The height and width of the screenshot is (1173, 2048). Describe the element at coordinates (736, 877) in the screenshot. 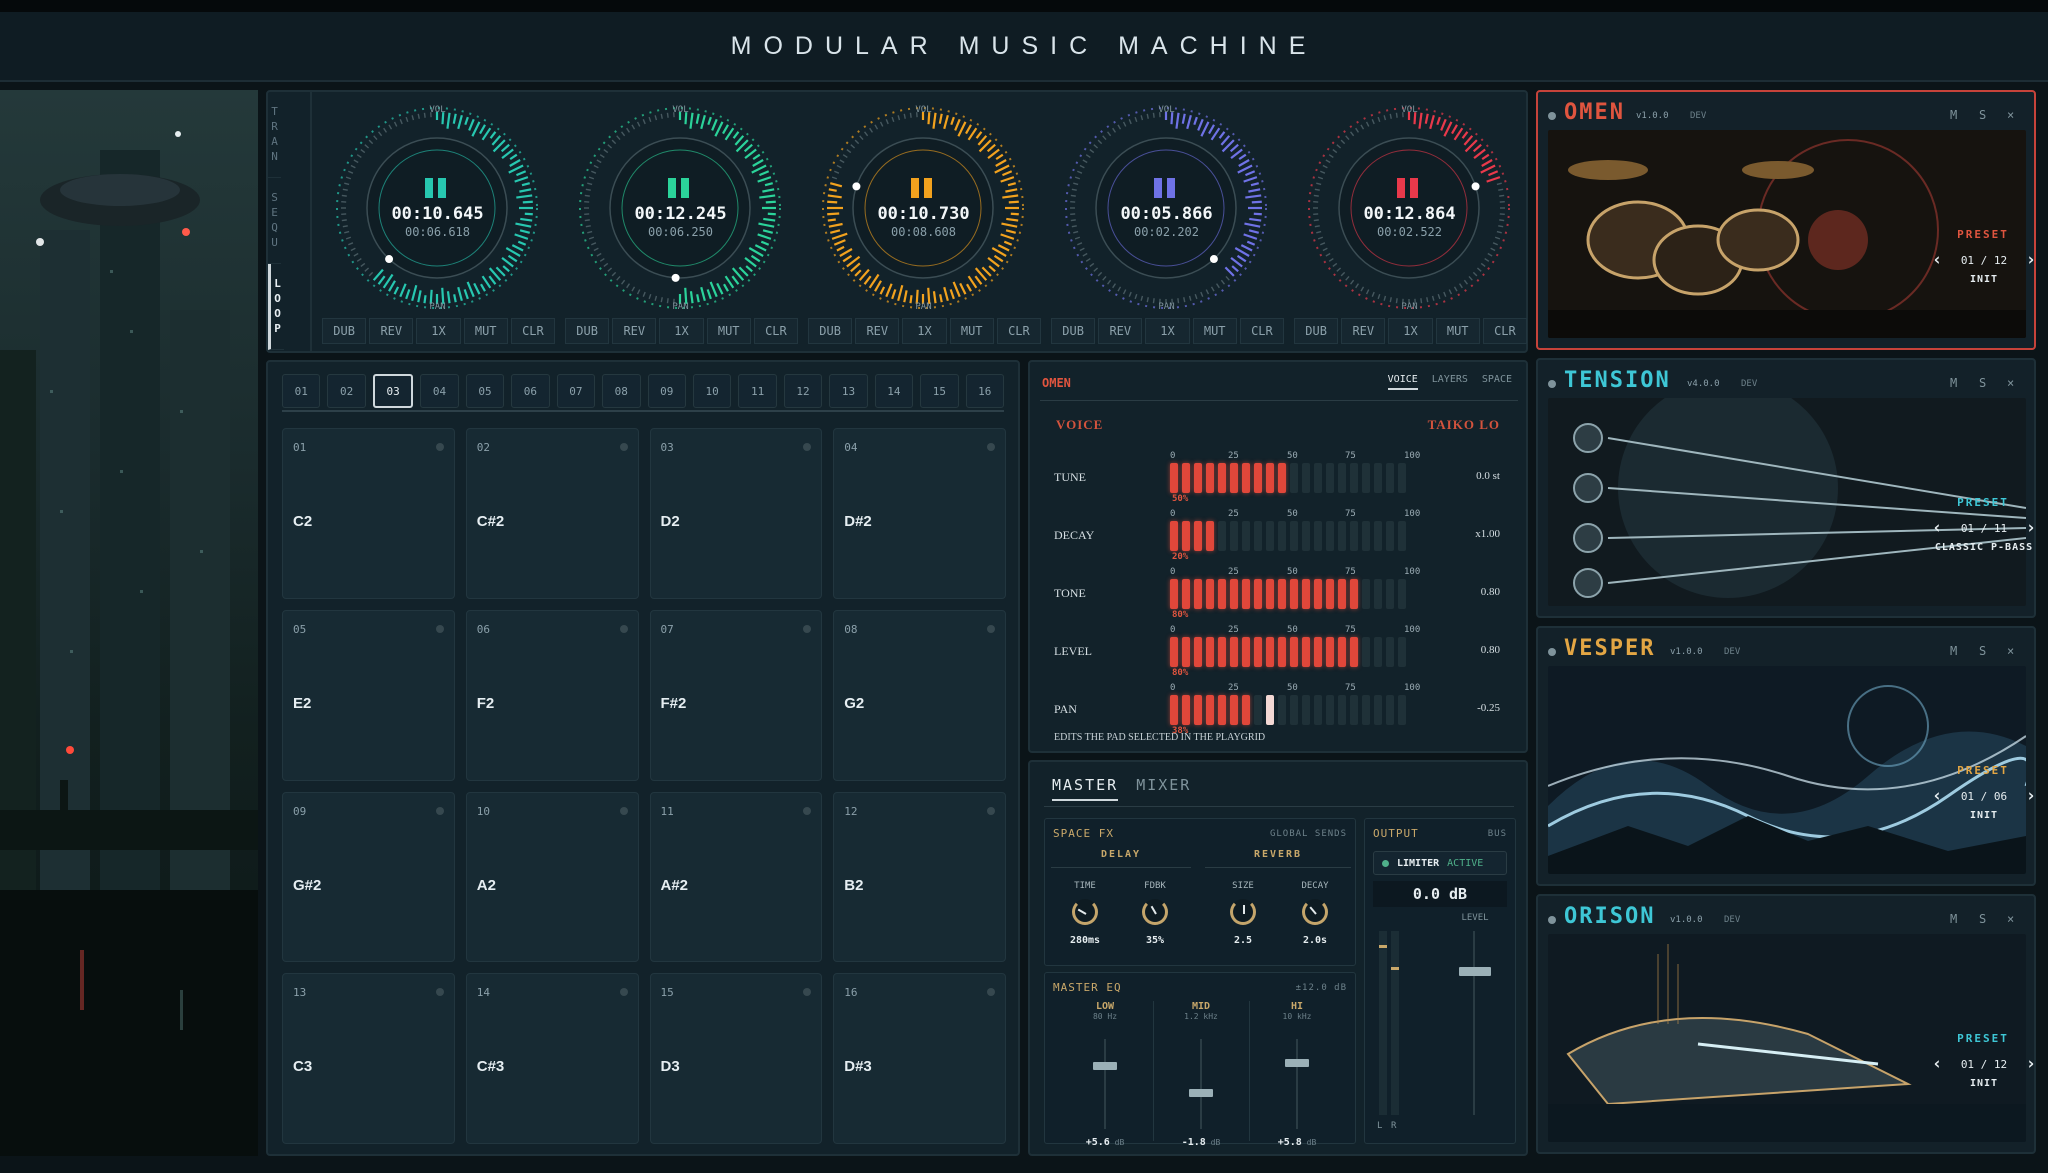

I see `pad-11: 11 A#2` at that location.